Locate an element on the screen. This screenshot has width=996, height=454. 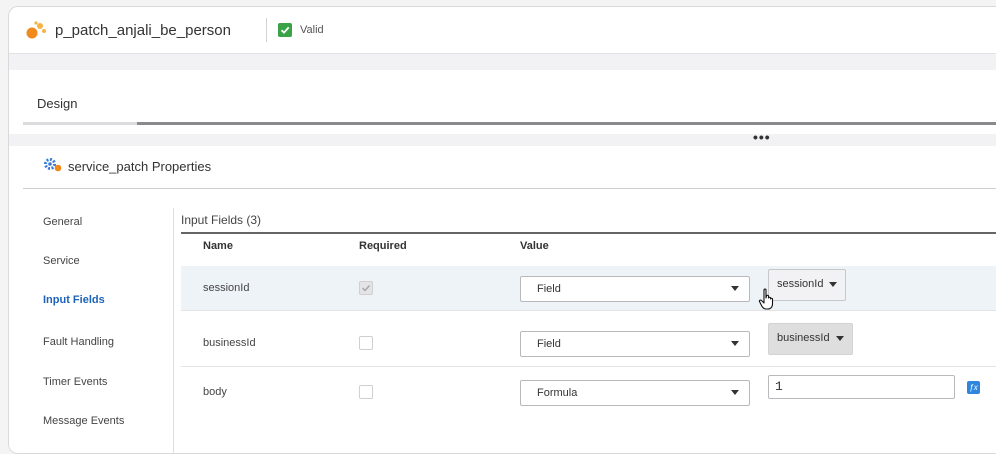
field-name: sessionId is located at coordinates (226, 288).